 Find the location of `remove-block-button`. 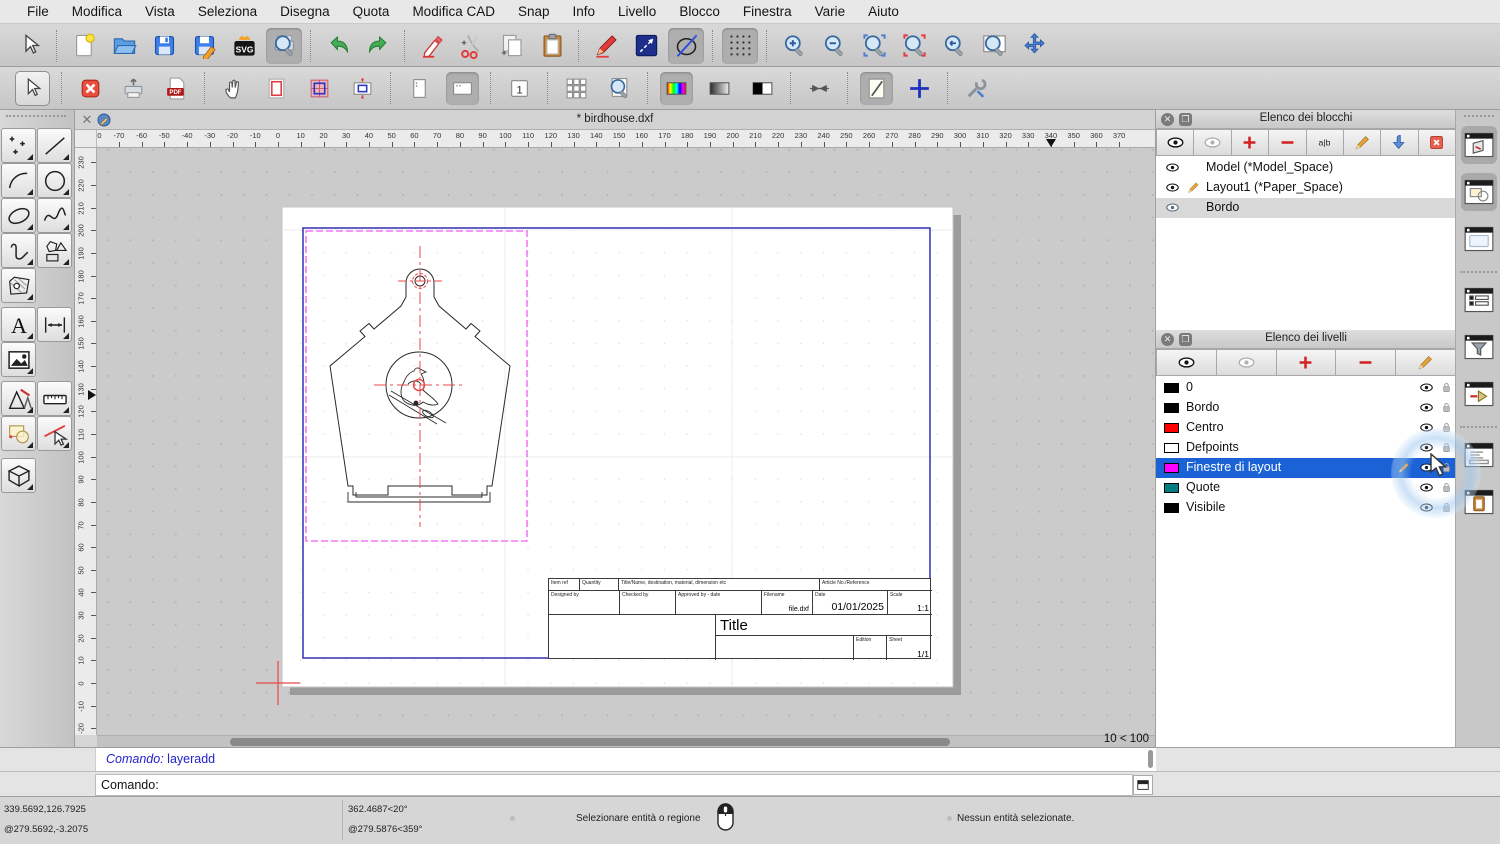

remove-block-button is located at coordinates (1288, 142).